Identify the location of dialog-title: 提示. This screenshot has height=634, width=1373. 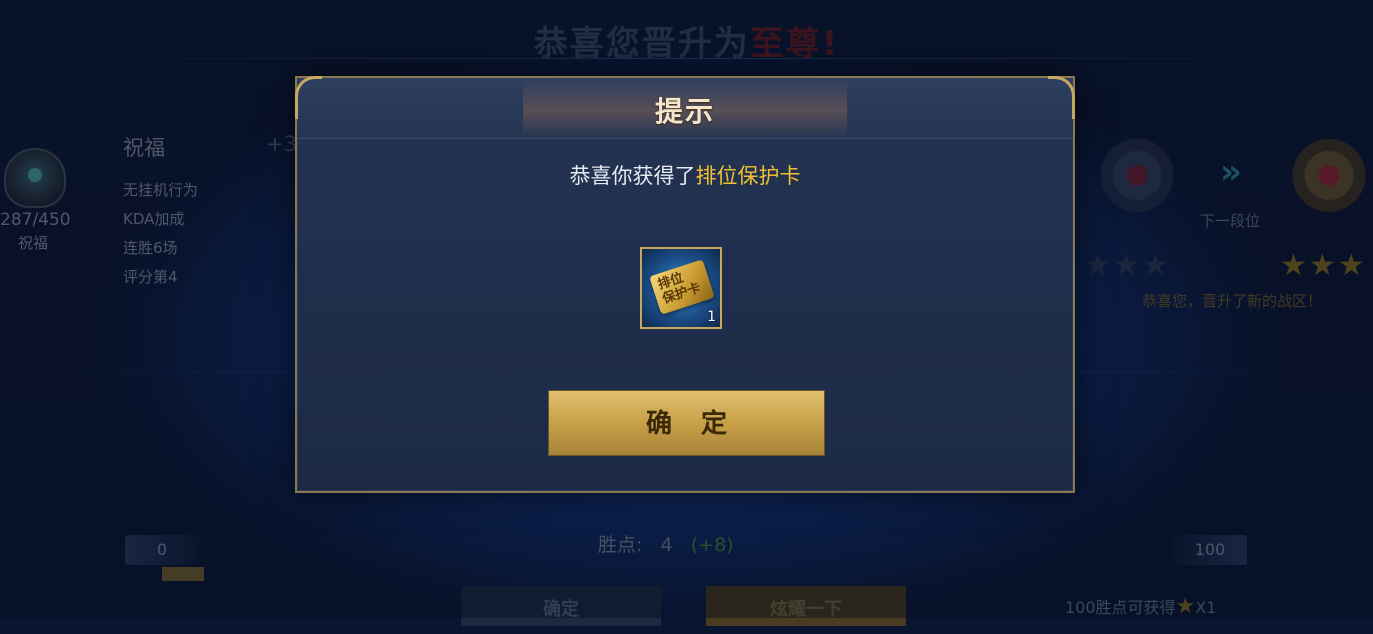
(684, 111).